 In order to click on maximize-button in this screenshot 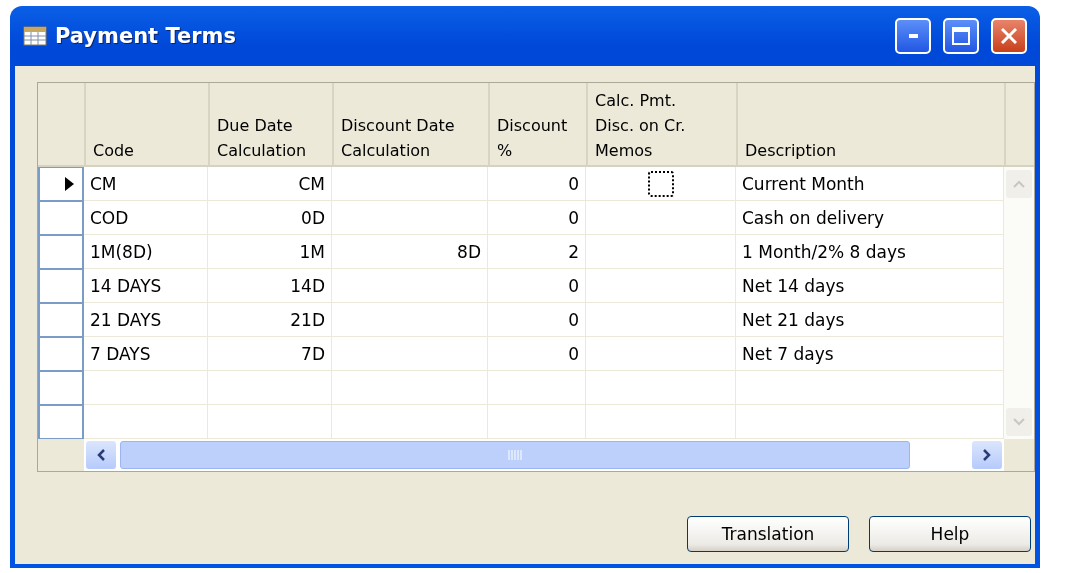, I will do `click(961, 36)`.